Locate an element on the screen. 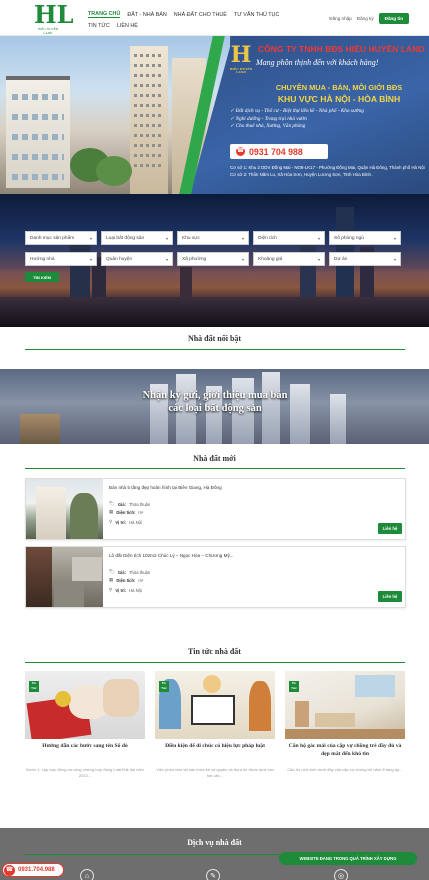  listing-price: 🏷 Giá: Thỏa thuận is located at coordinates (169, 572).